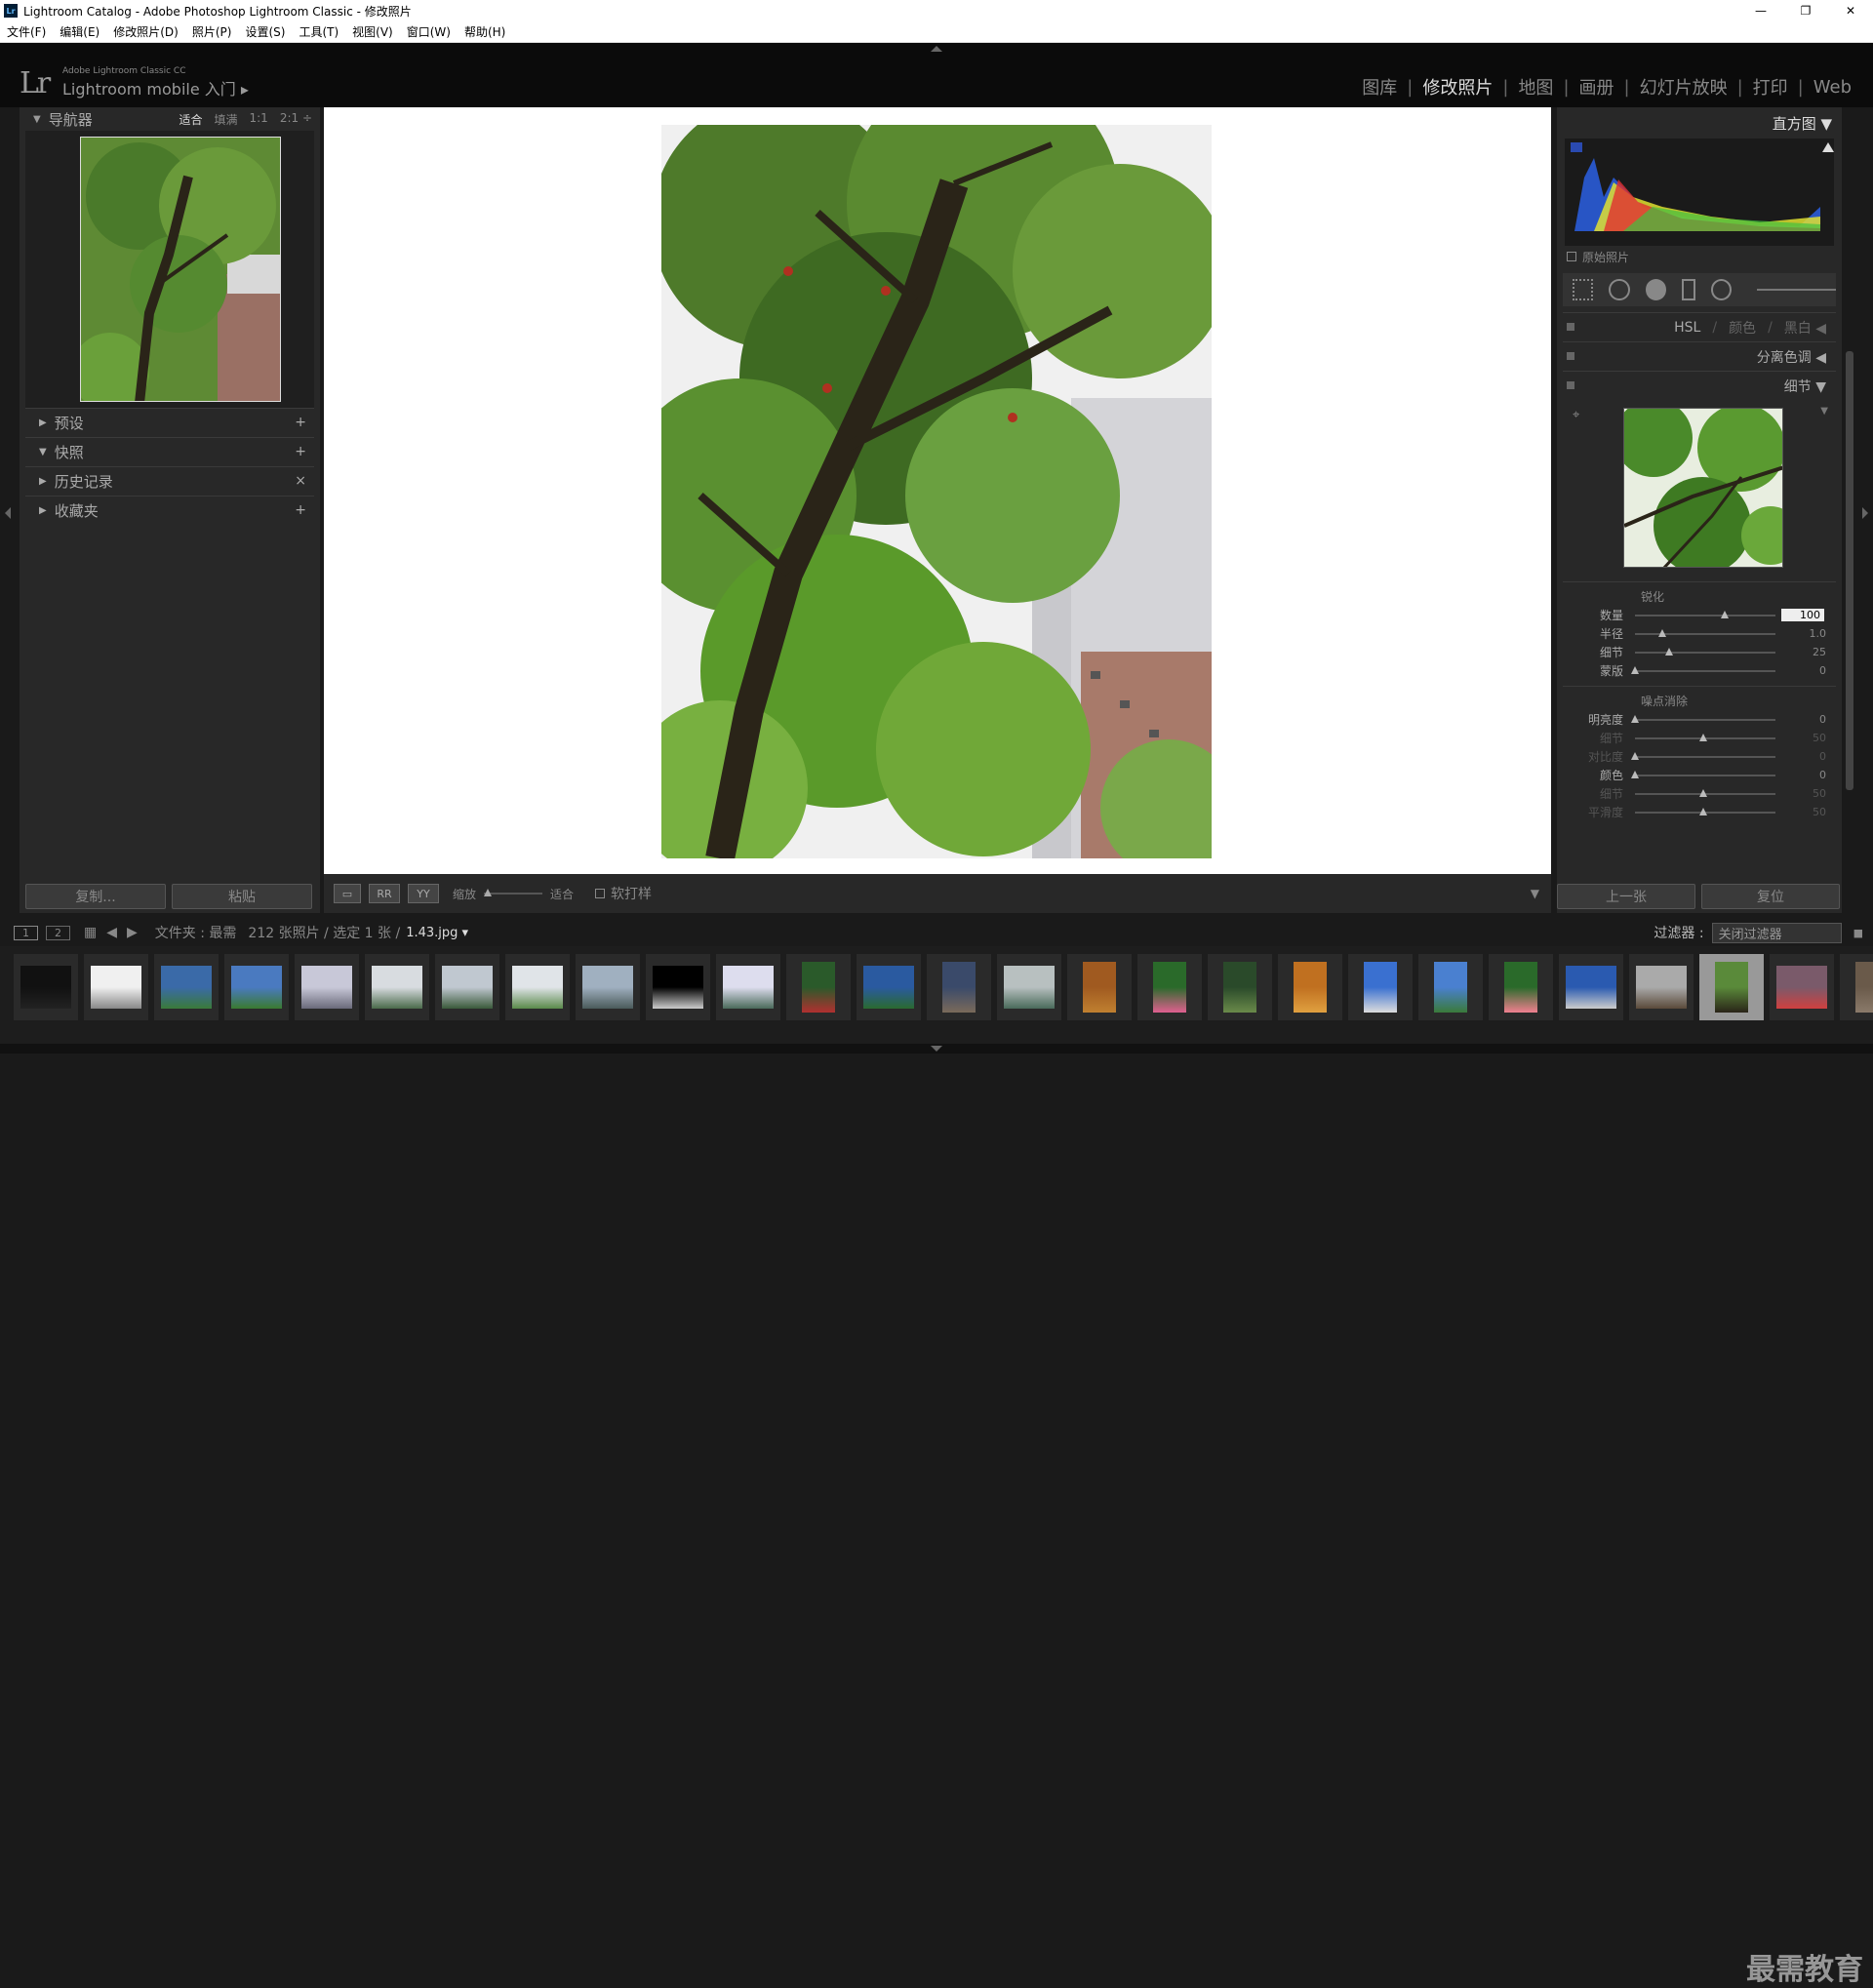 The image size is (1873, 1988). What do you see at coordinates (429, 31) in the screenshot?
I see `menu-window: 窗口(W)` at bounding box center [429, 31].